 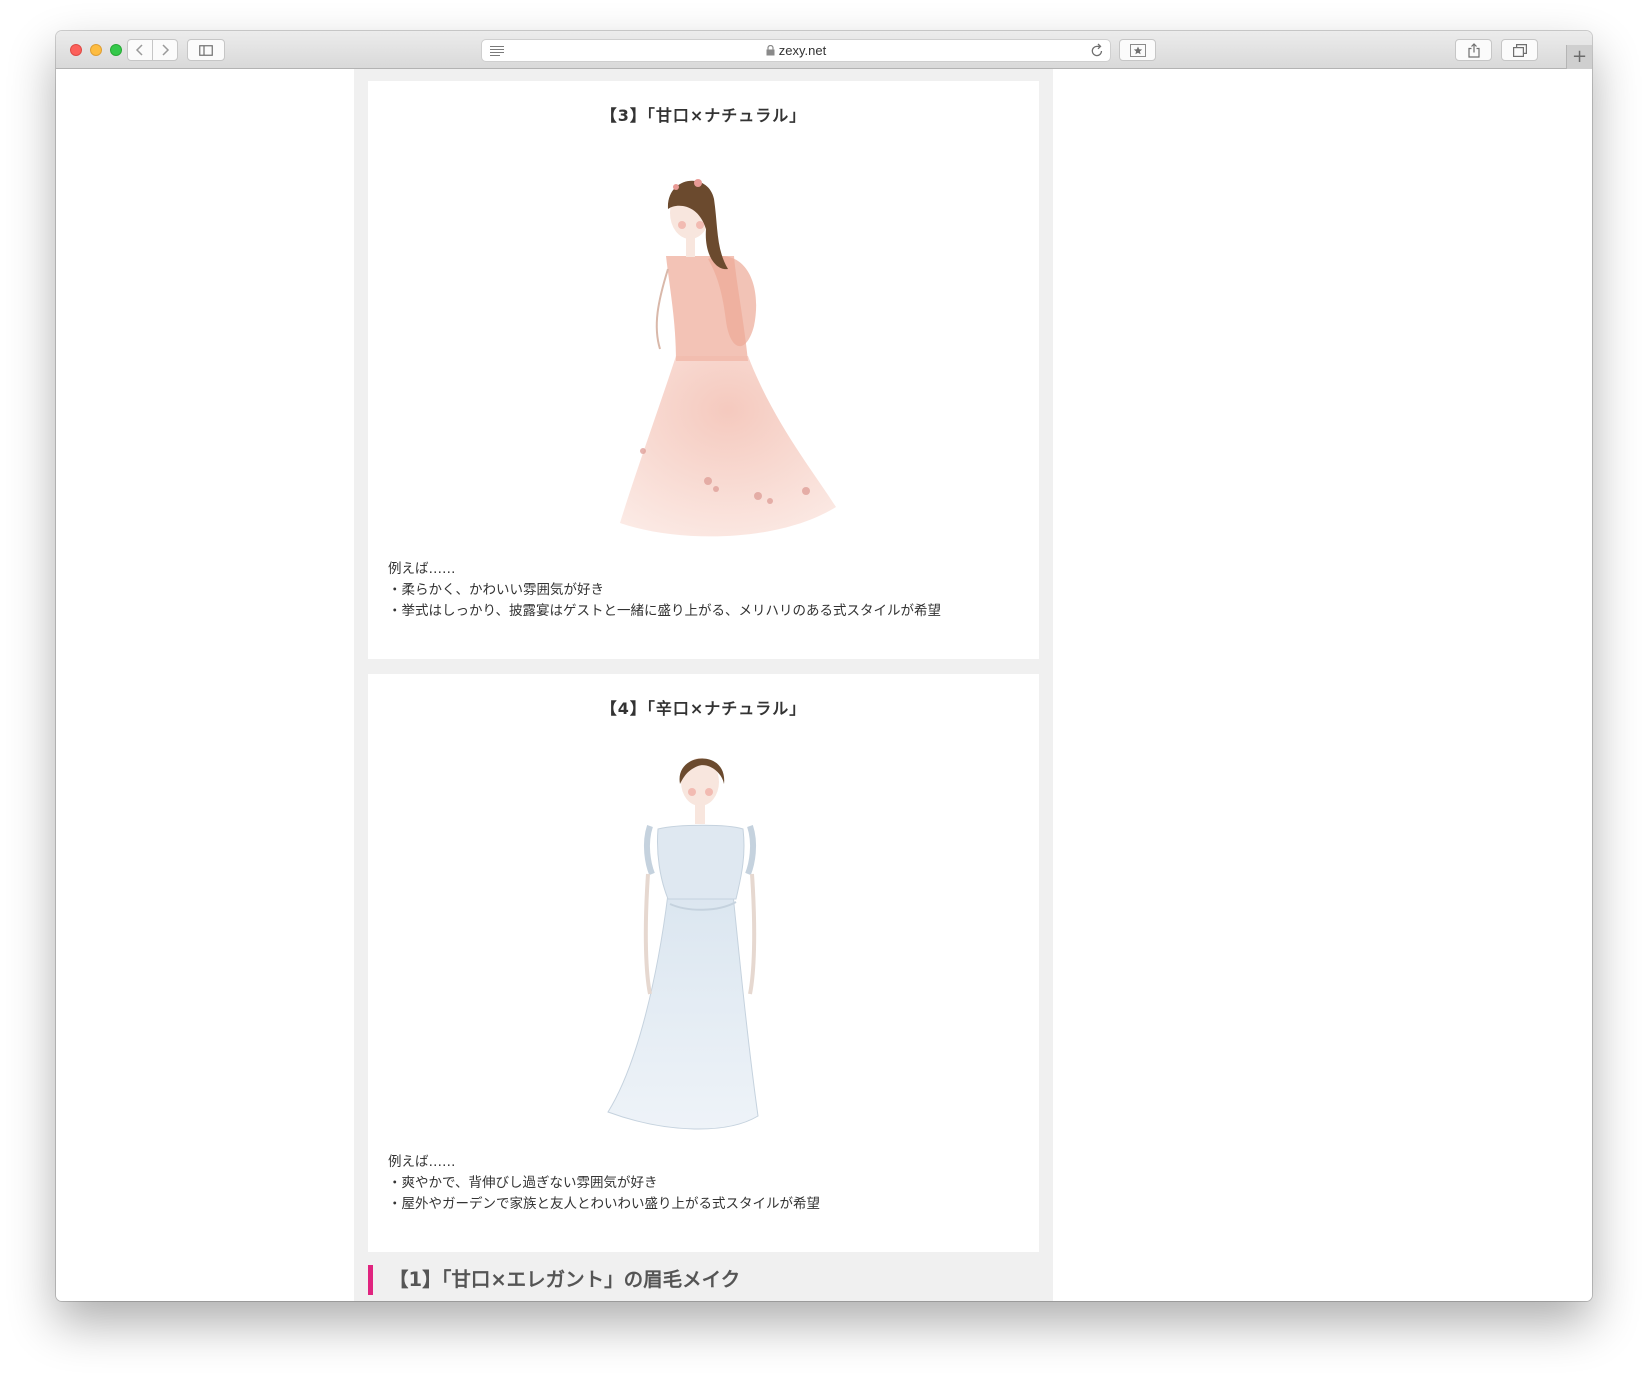 I want to click on bride-illustration-blue-dress, so click(x=683, y=944).